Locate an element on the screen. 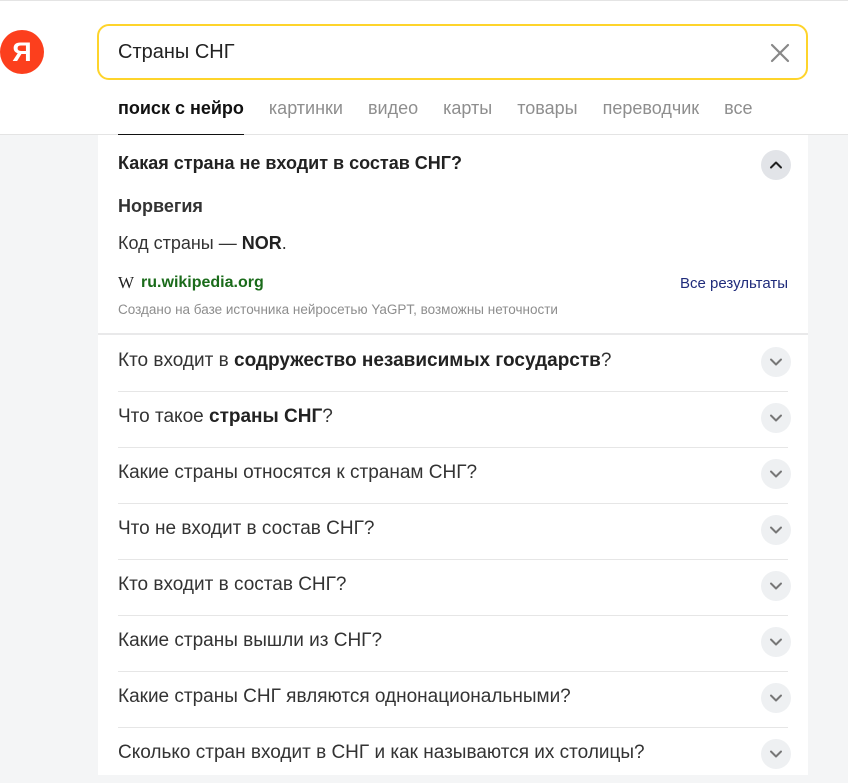 Image resolution: width=848 pixels, height=783 pixels. question-text: Какие страны вышли из СНГ? is located at coordinates (250, 641).